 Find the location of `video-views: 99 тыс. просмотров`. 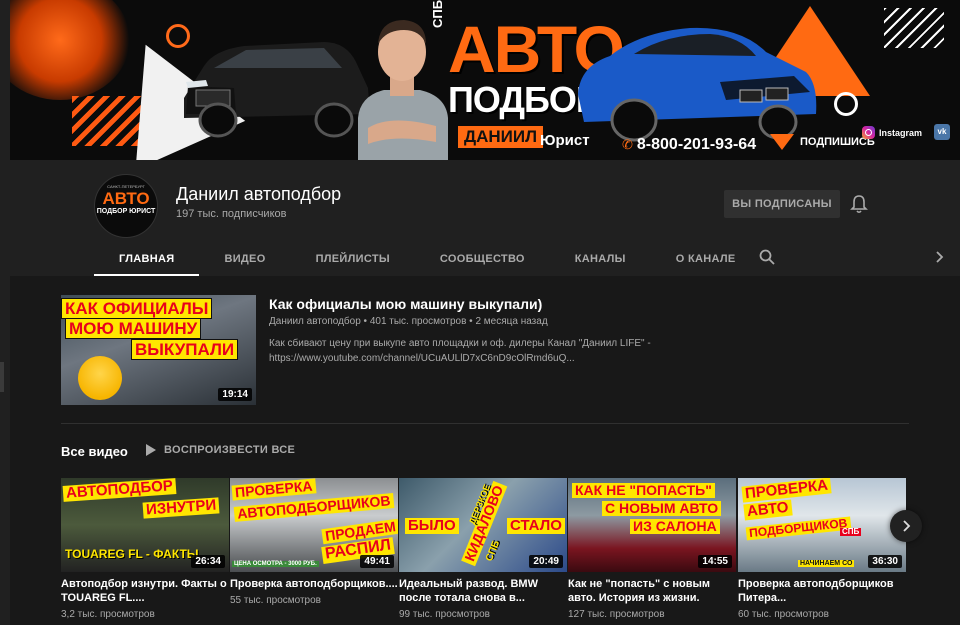

video-views: 99 тыс. просмотров is located at coordinates (444, 614).